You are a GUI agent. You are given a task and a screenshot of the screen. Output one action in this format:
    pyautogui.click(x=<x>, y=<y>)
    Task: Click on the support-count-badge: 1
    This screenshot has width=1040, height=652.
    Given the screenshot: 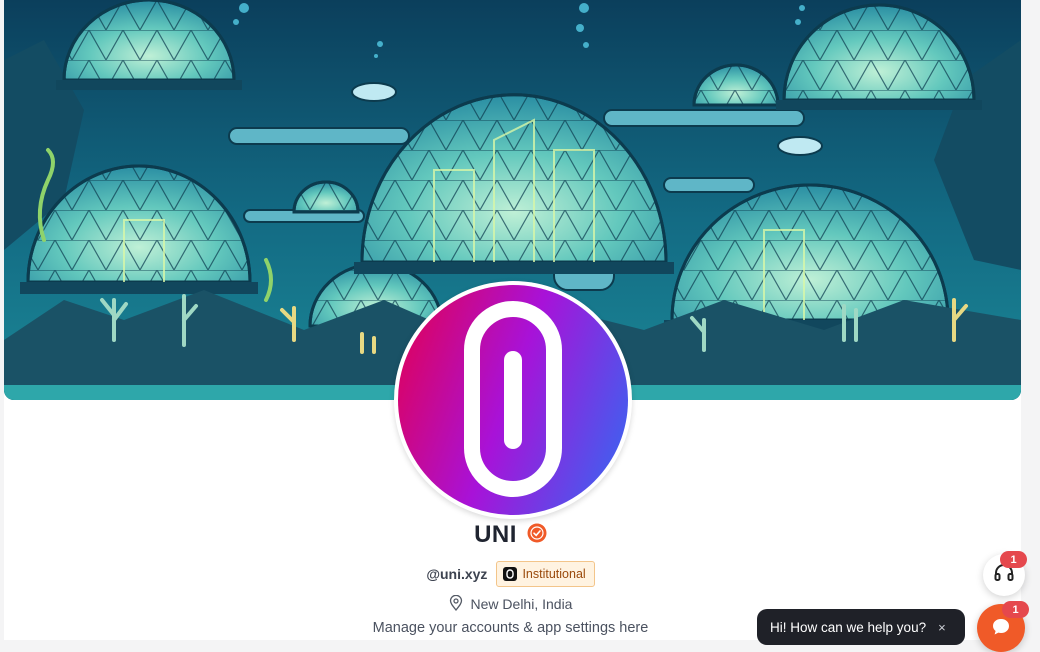 What is the action you would take?
    pyautogui.click(x=1013, y=559)
    